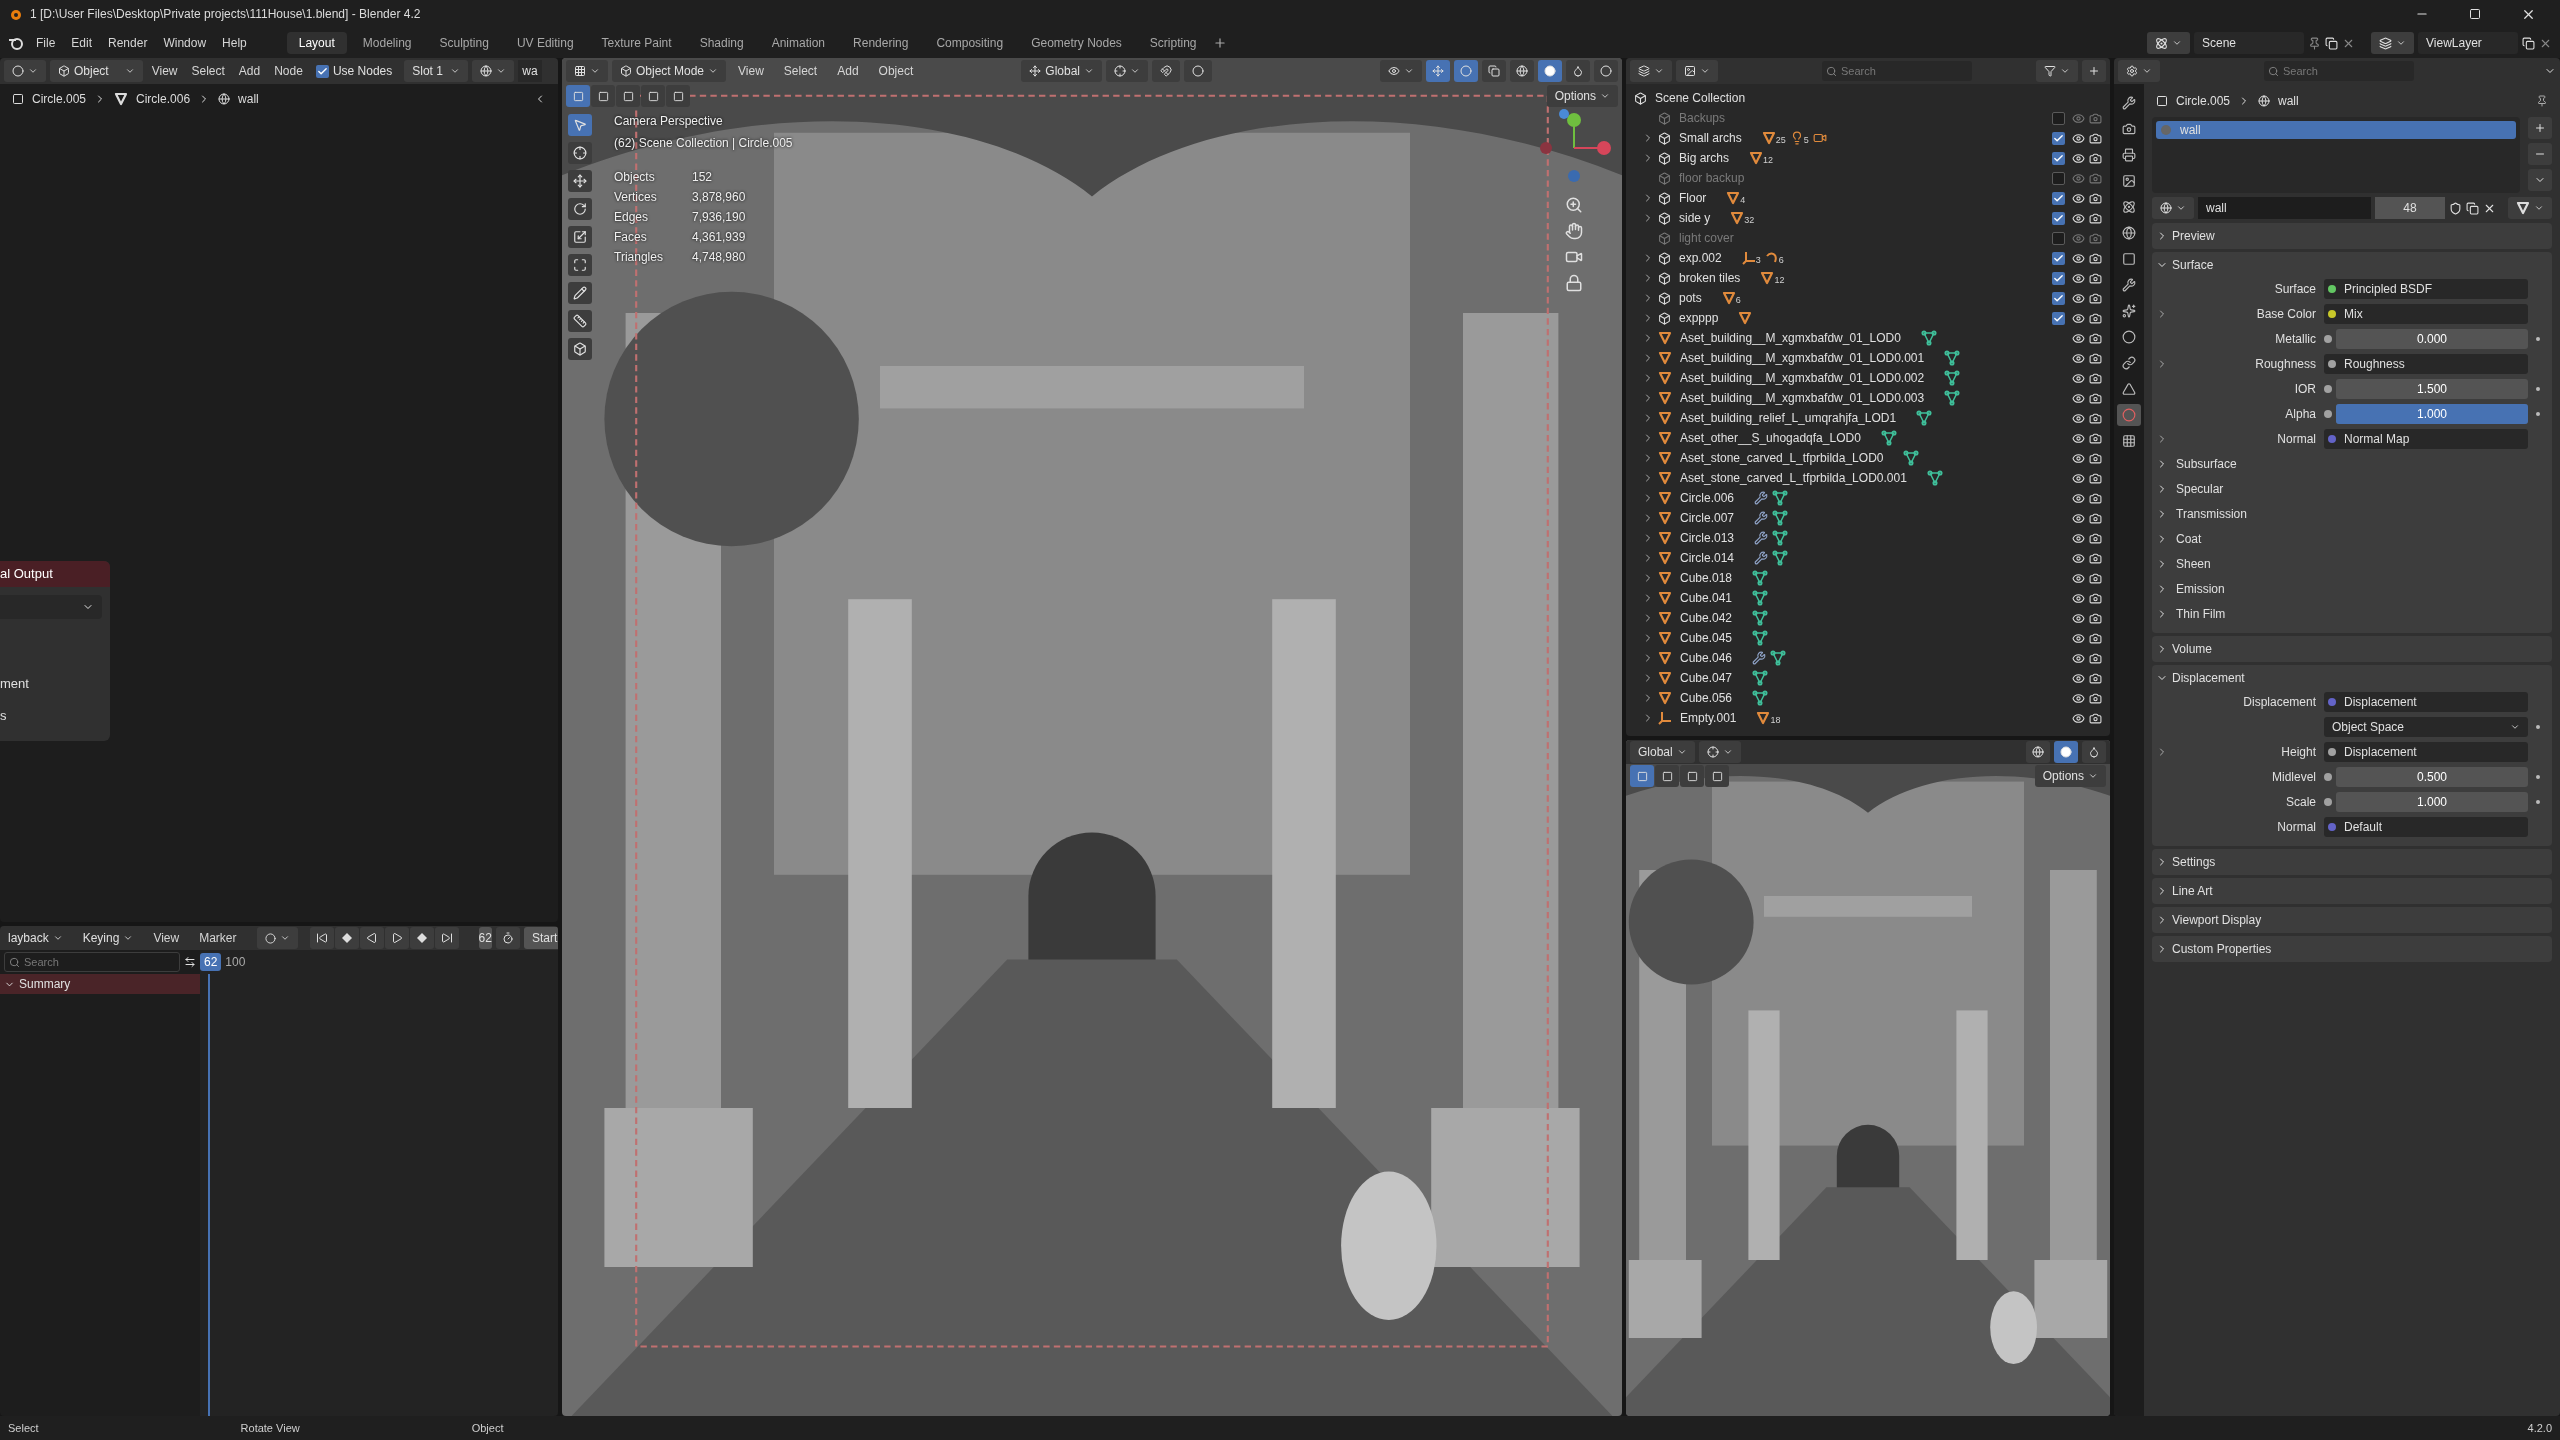 The height and width of the screenshot is (1440, 2560). Describe the element at coordinates (128, 43) in the screenshot. I see `menu-item: Render` at that location.